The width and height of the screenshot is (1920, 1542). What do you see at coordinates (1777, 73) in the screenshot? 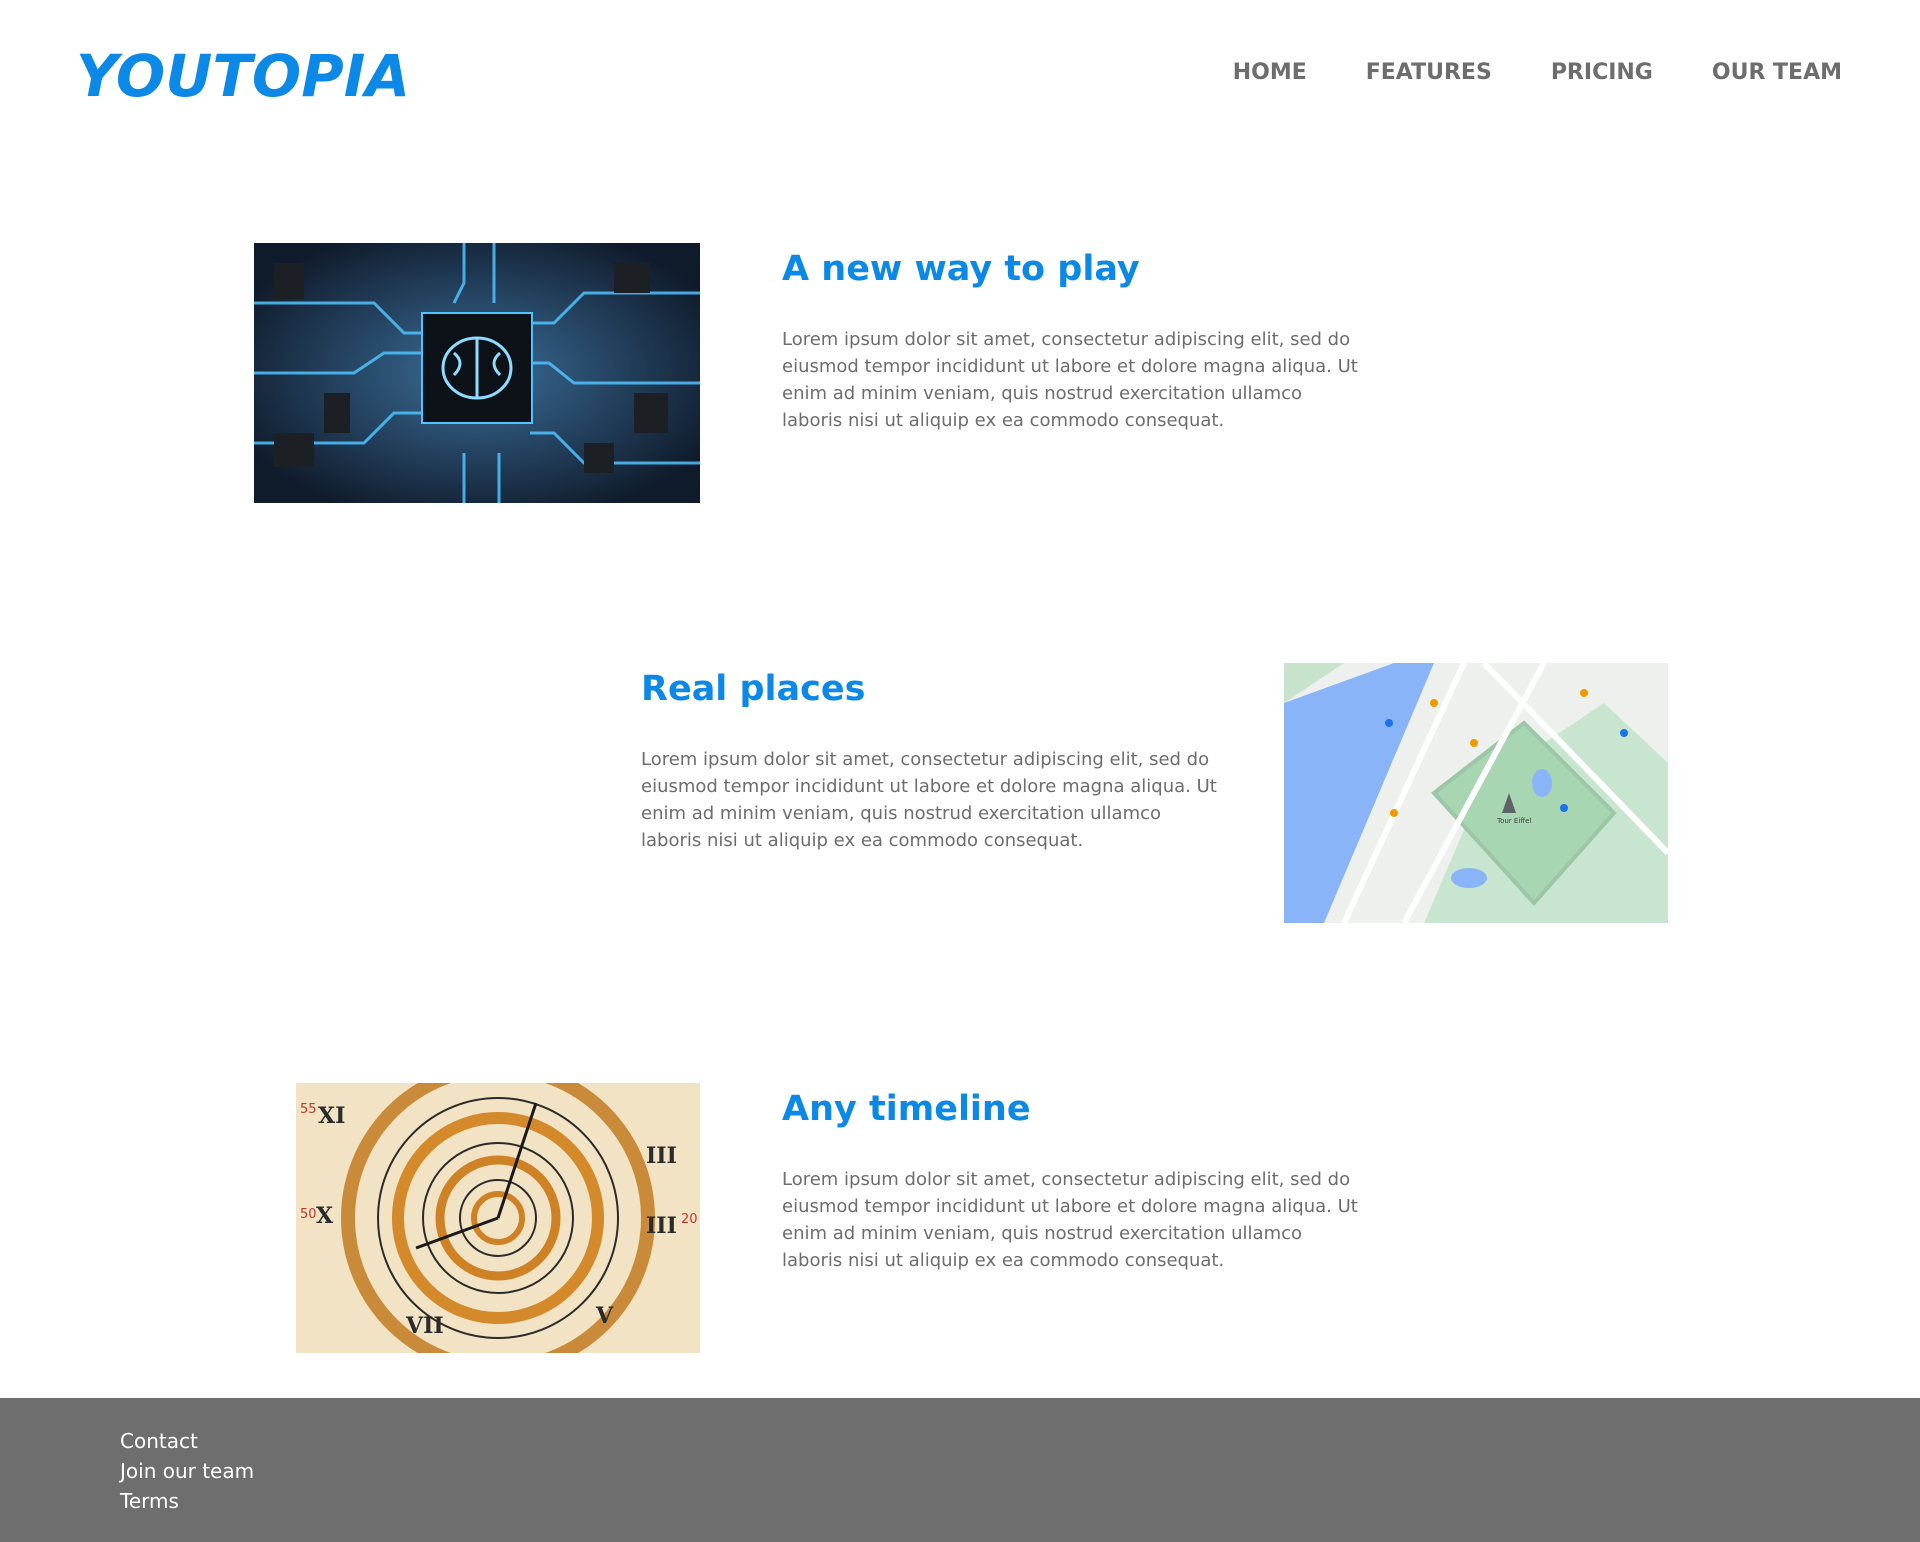
I see `nav-our-team-link: OUR TEAM` at bounding box center [1777, 73].